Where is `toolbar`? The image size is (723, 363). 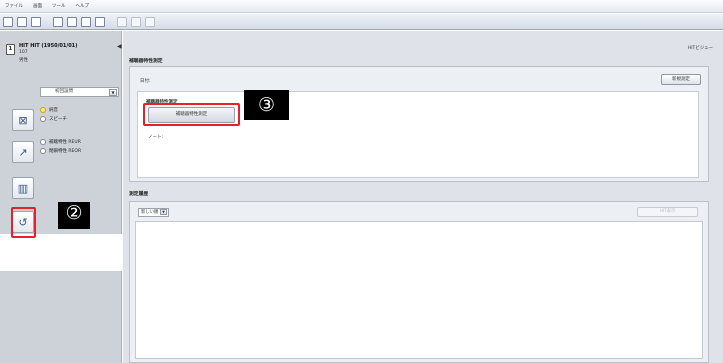
toolbar is located at coordinates (361, 22).